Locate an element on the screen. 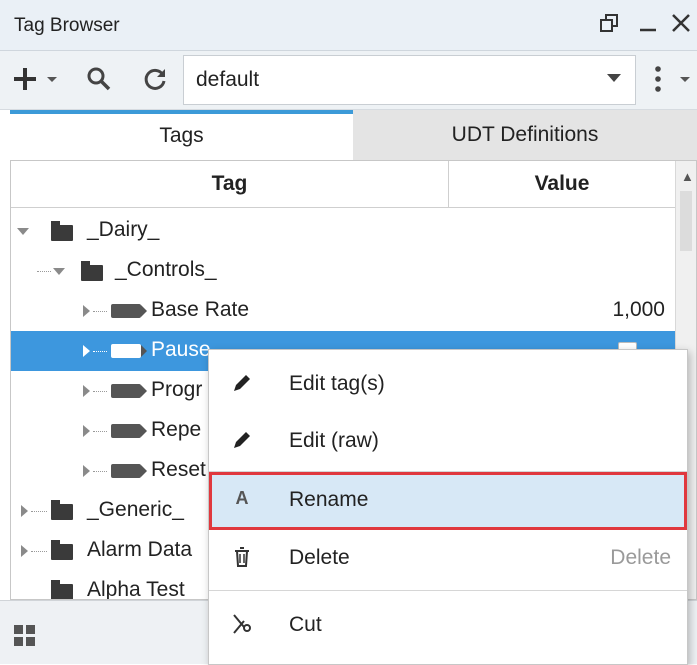 The height and width of the screenshot is (665, 697). menu-item-label: Edit (raw) is located at coordinates (334, 440).